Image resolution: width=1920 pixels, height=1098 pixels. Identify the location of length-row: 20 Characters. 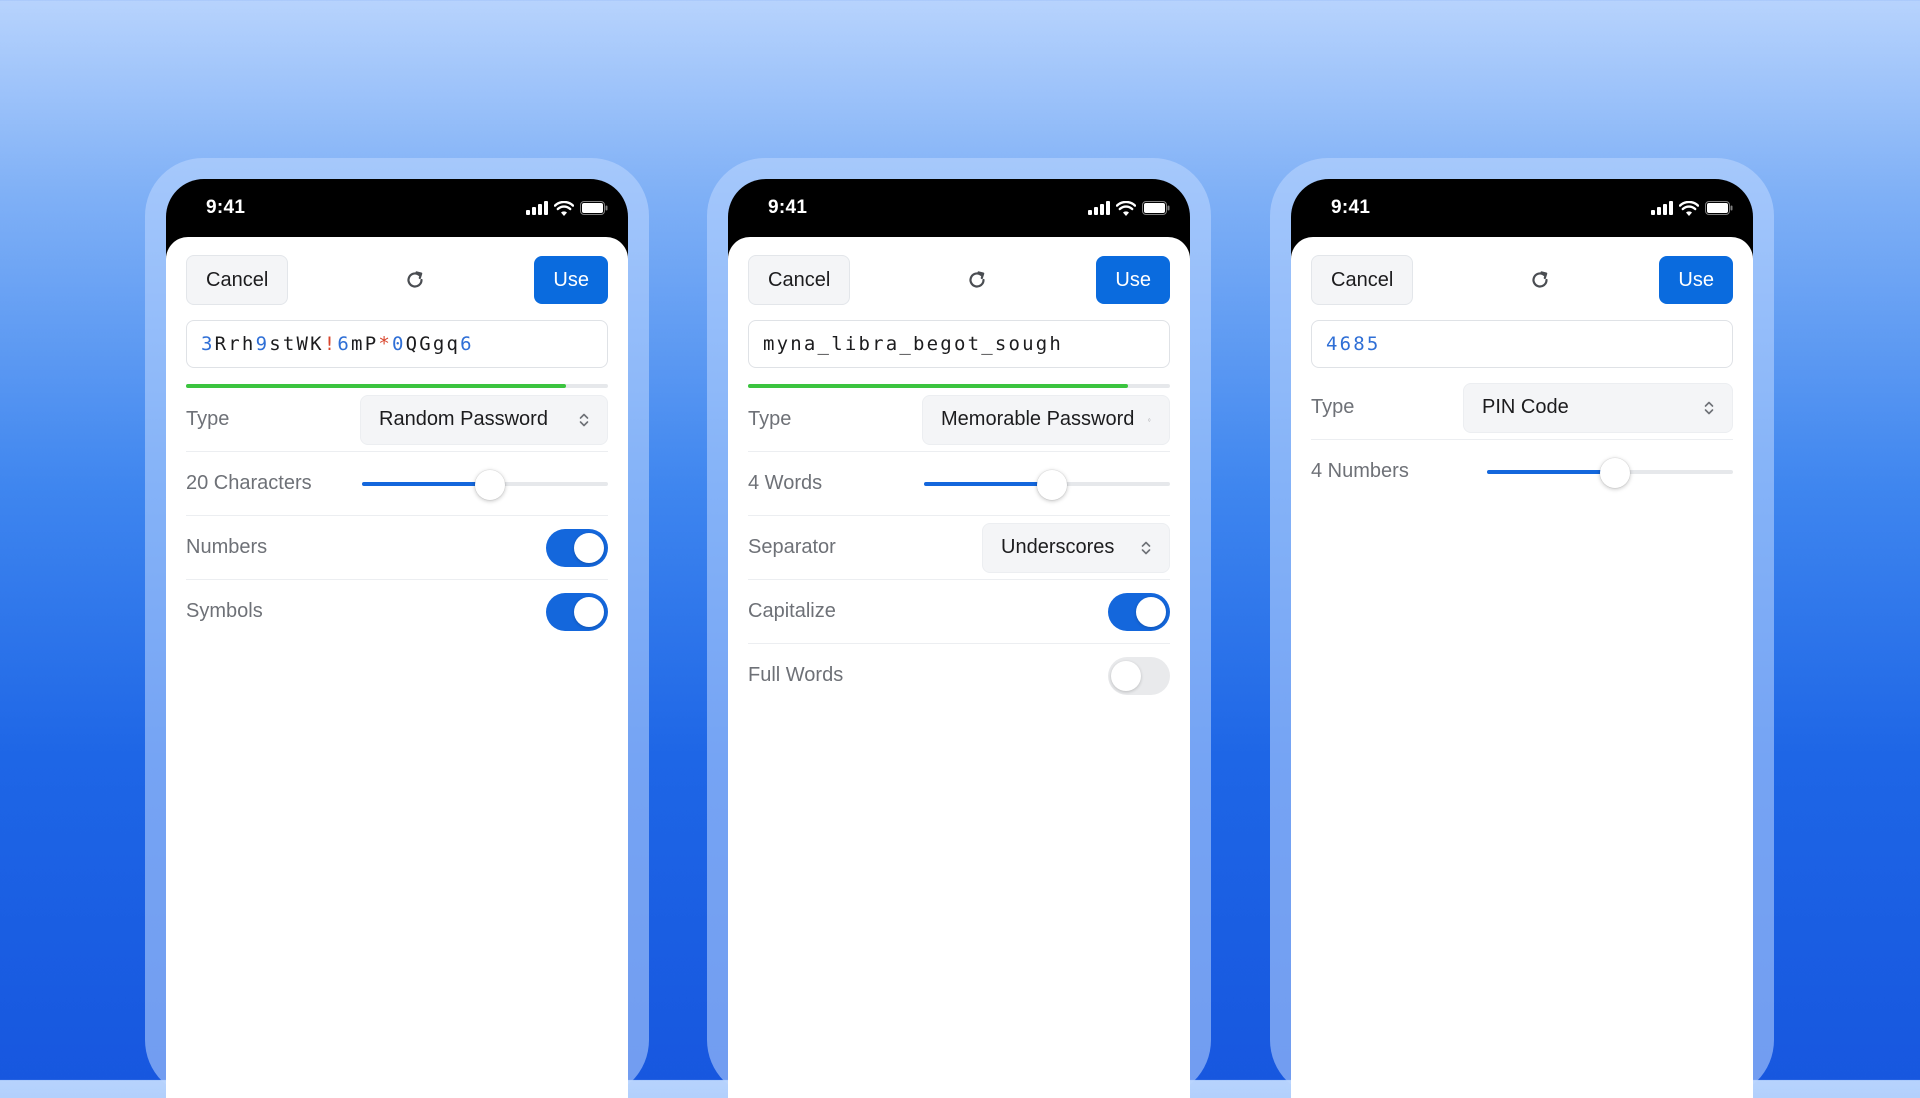
(397, 484).